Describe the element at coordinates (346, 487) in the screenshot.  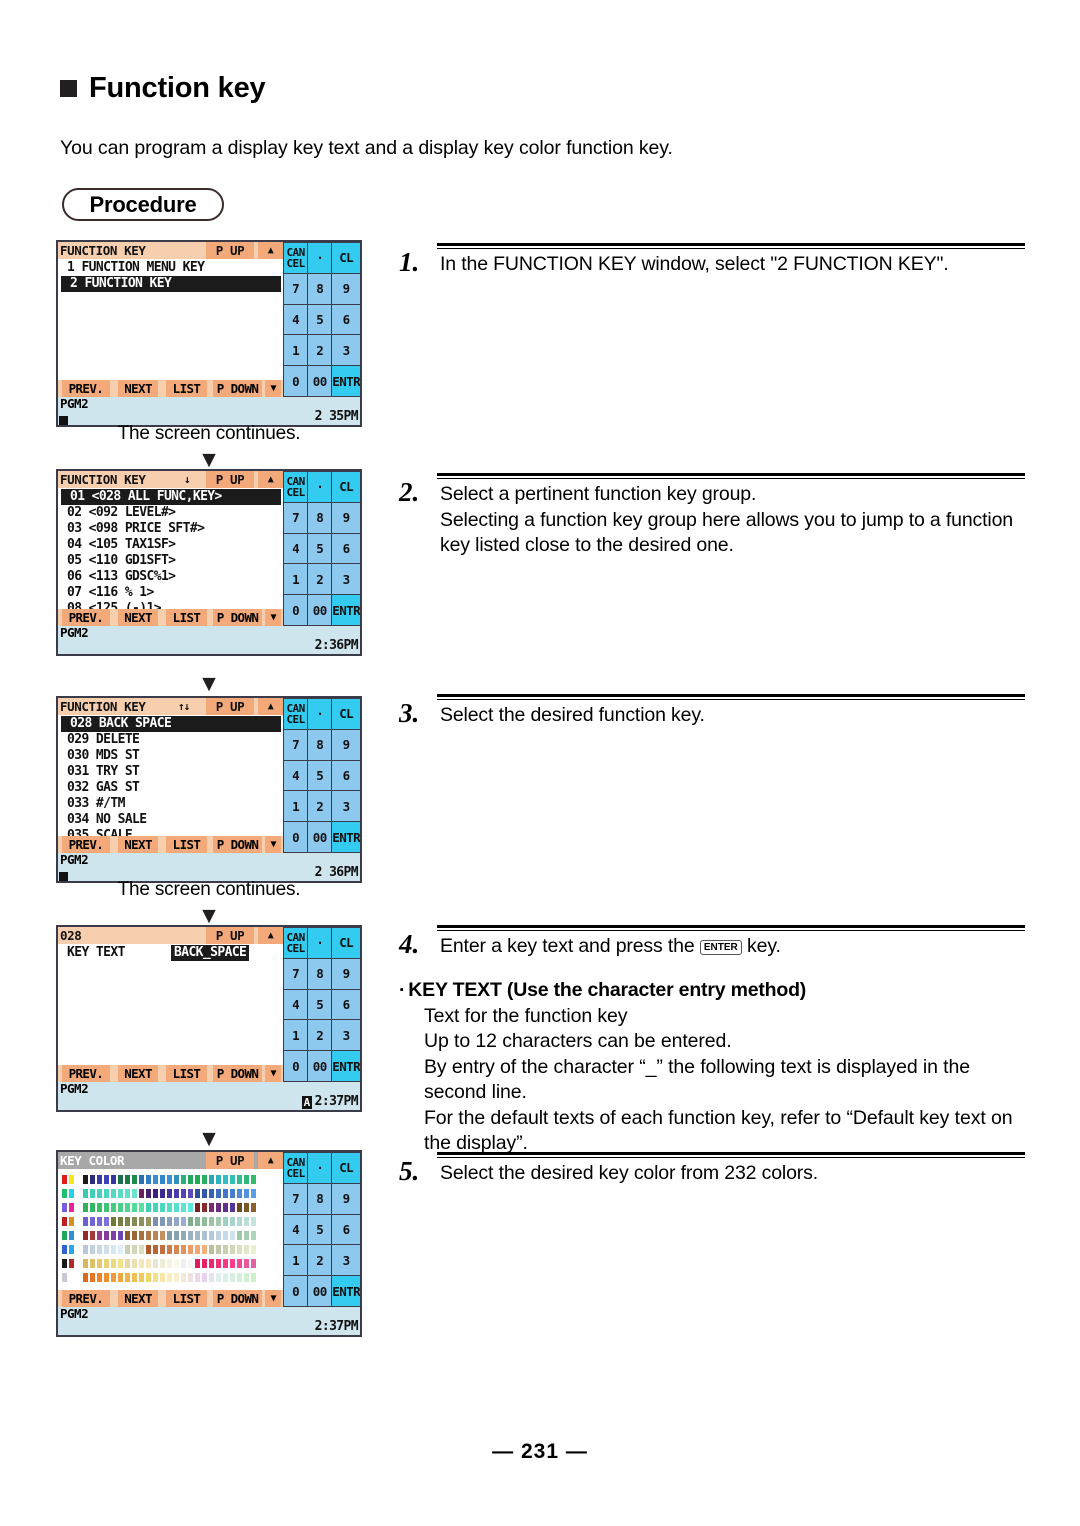
I see `clear-key: CL` at that location.